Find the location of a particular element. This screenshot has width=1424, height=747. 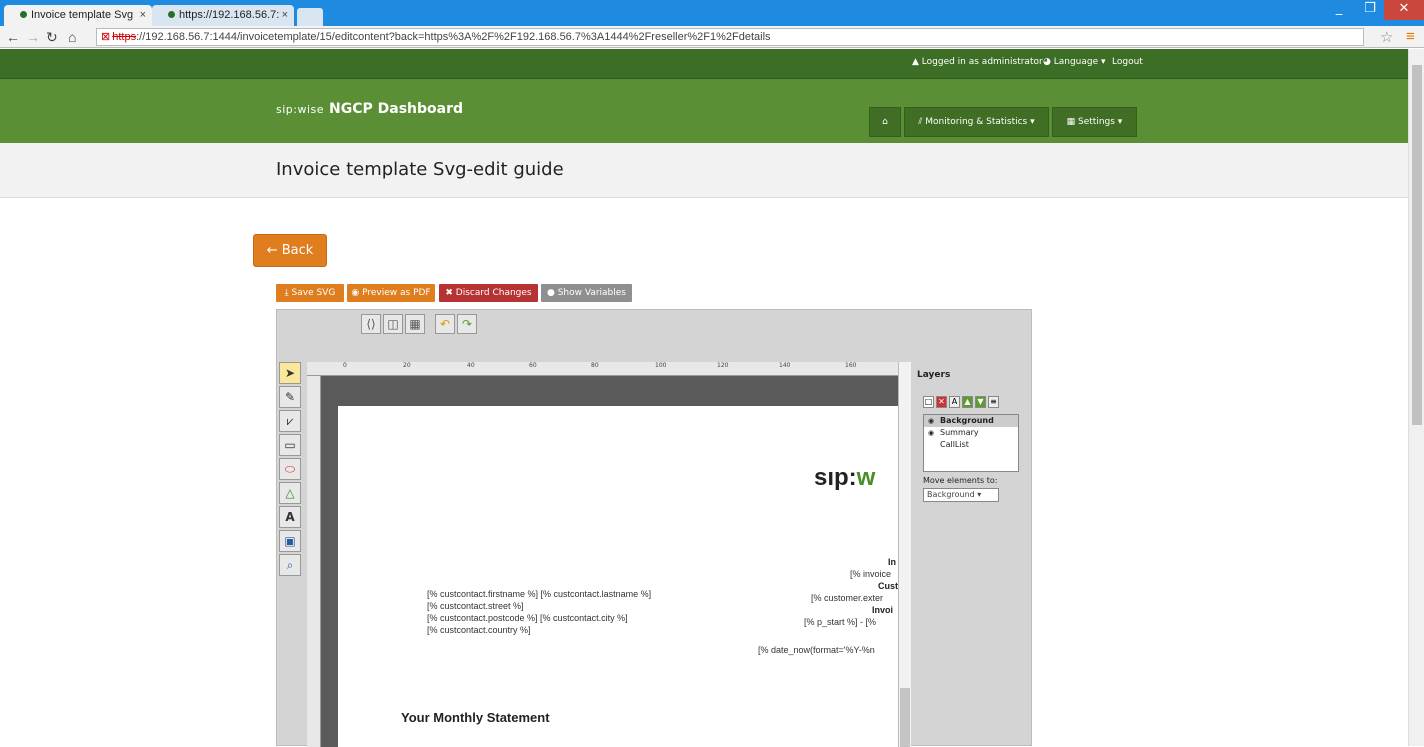

nav-home-button: ⌂ is located at coordinates (885, 122).